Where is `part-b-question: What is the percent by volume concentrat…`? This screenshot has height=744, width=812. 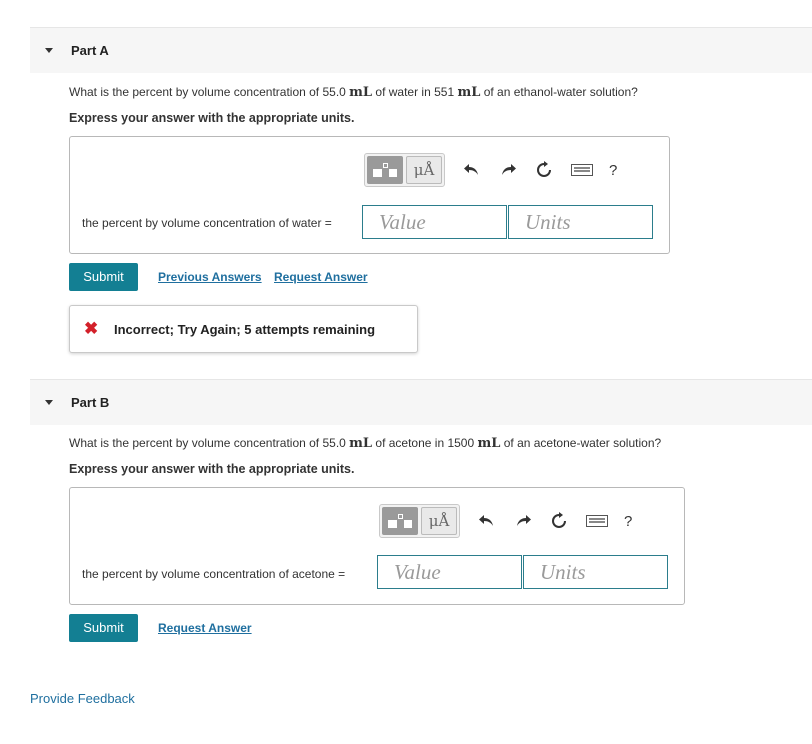 part-b-question: What is the percent by volume concentrat… is located at coordinates (365, 443).